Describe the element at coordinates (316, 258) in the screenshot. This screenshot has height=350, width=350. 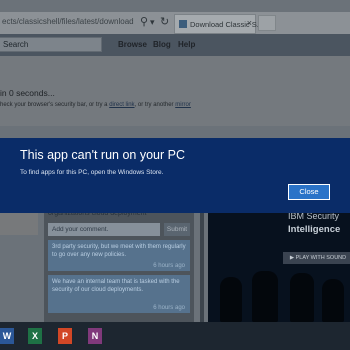
I see `play-with-sound-button: ▶ PLAY WITH SOUND` at that location.